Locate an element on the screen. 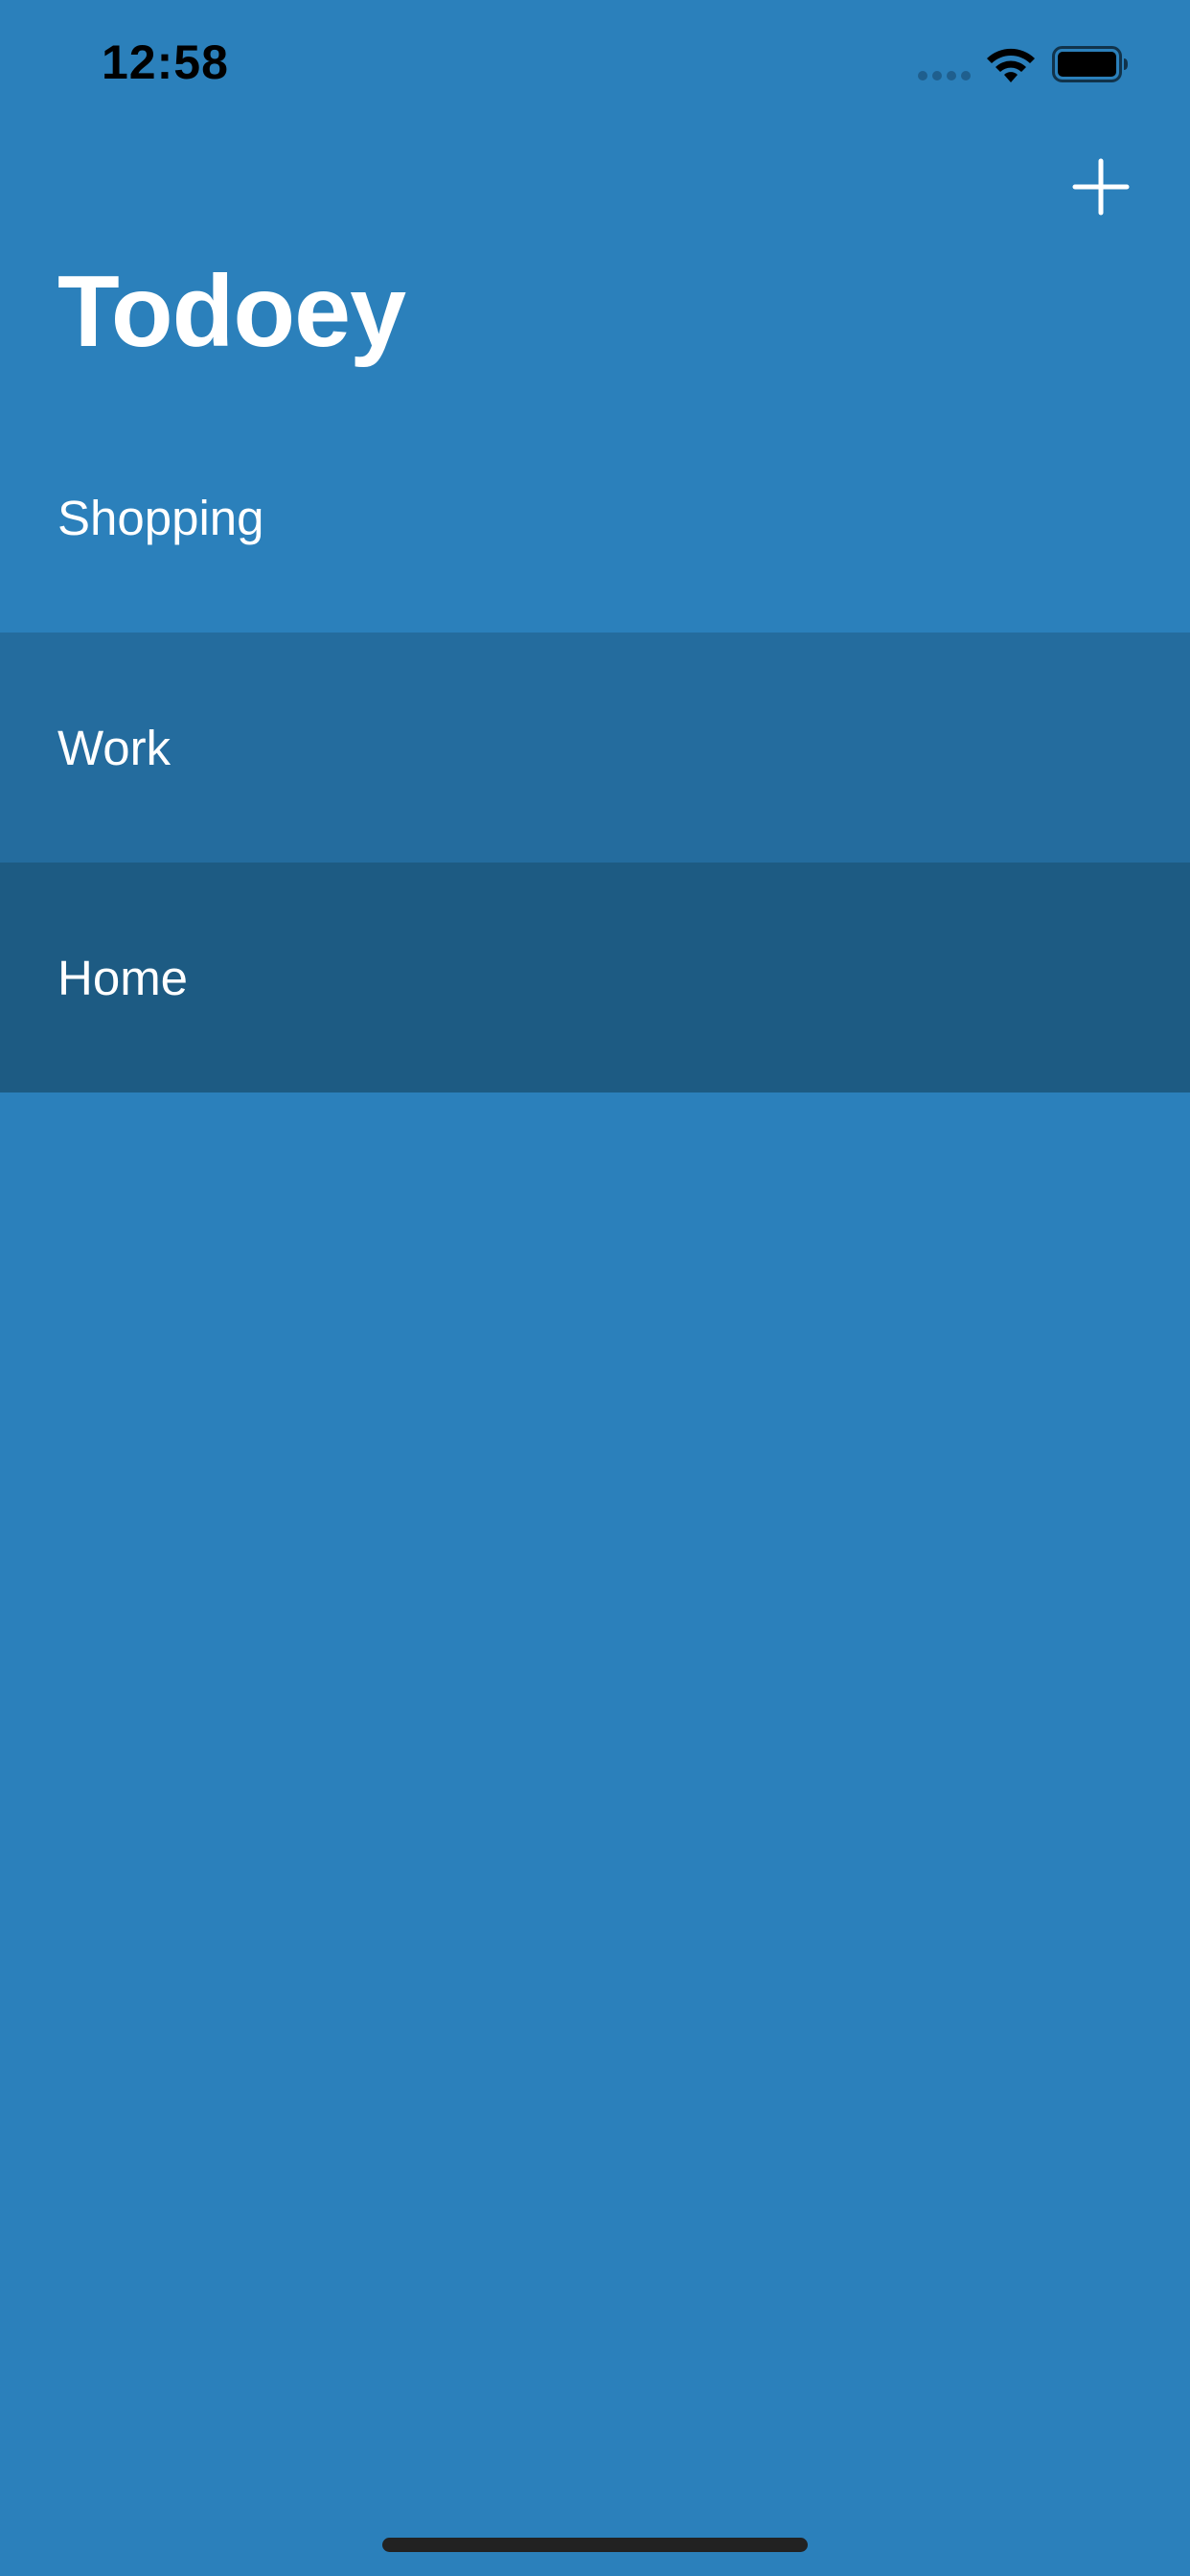 This screenshot has height=2576, width=1190. plus-icon is located at coordinates (1101, 187).